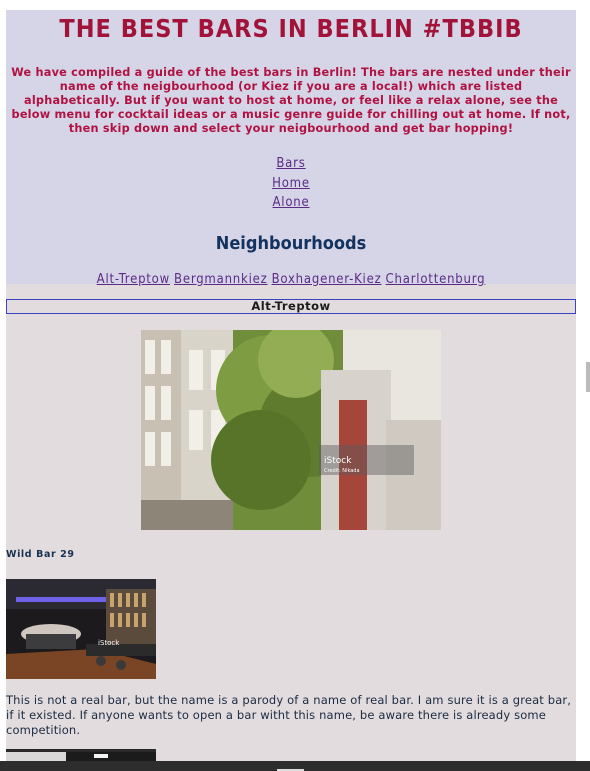  What do you see at coordinates (221, 280) in the screenshot?
I see `neighbourhood-link-bergmannkiez: Bergmannkiez` at bounding box center [221, 280].